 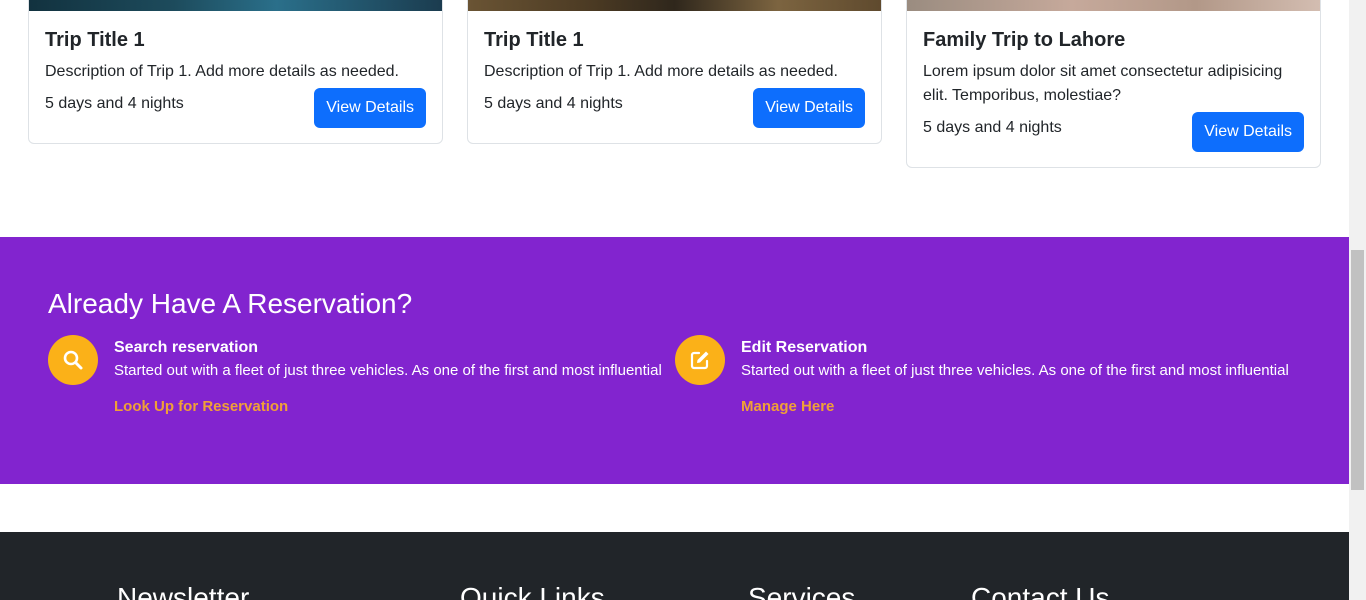 What do you see at coordinates (1024, 40) in the screenshot?
I see `trip-title: Family Trip to Lahore` at bounding box center [1024, 40].